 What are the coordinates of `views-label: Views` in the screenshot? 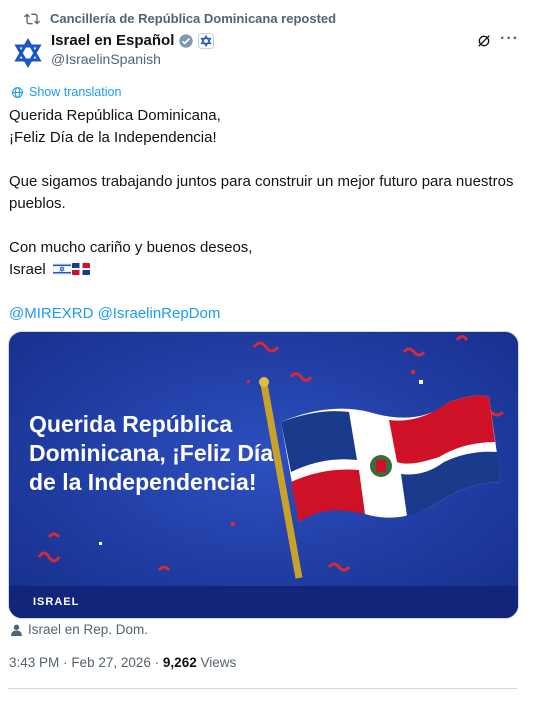 It's located at (218, 662).